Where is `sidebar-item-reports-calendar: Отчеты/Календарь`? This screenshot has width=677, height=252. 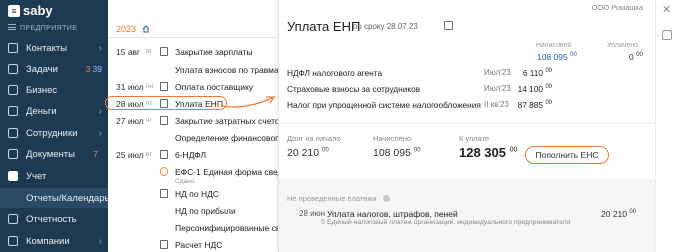
sidebar-item-reports-calendar: Отчеты/Календарь is located at coordinates (54, 198).